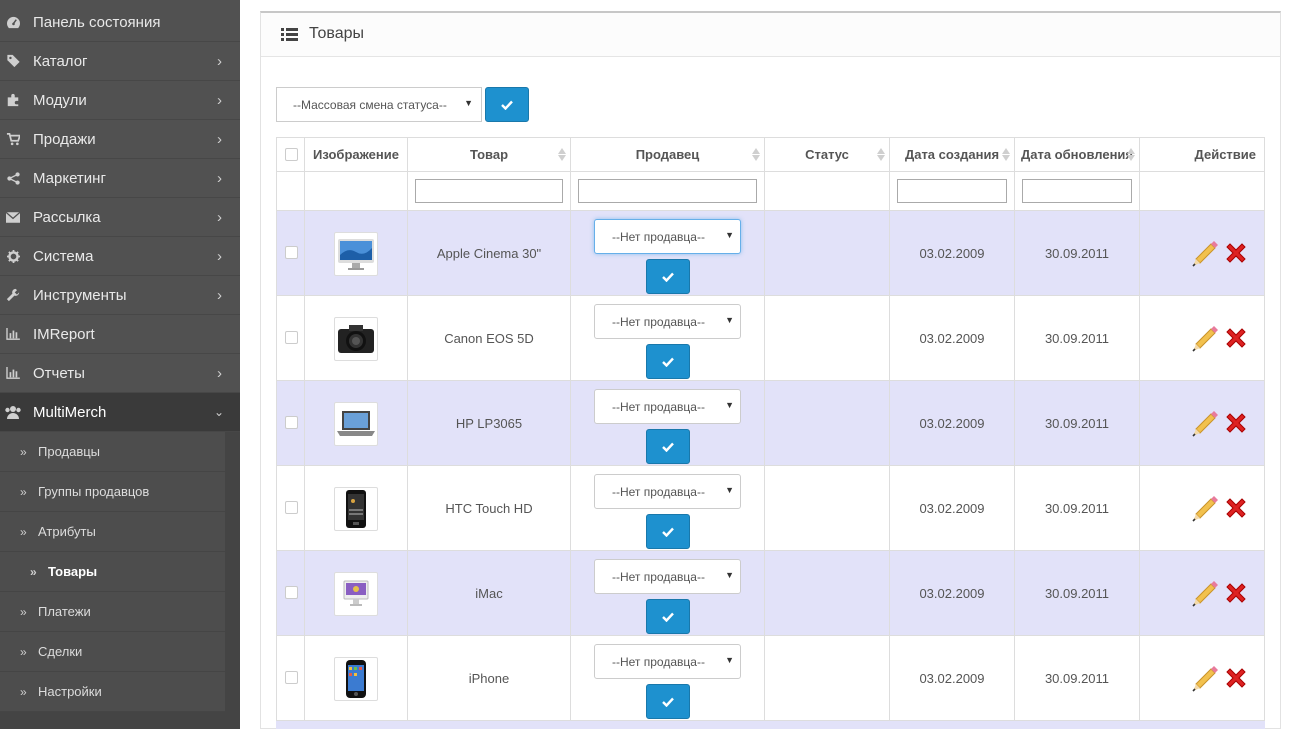 The width and height of the screenshot is (1291, 729). What do you see at coordinates (112, 452) in the screenshot?
I see `submenu-item-sellers: » Продавцы` at bounding box center [112, 452].